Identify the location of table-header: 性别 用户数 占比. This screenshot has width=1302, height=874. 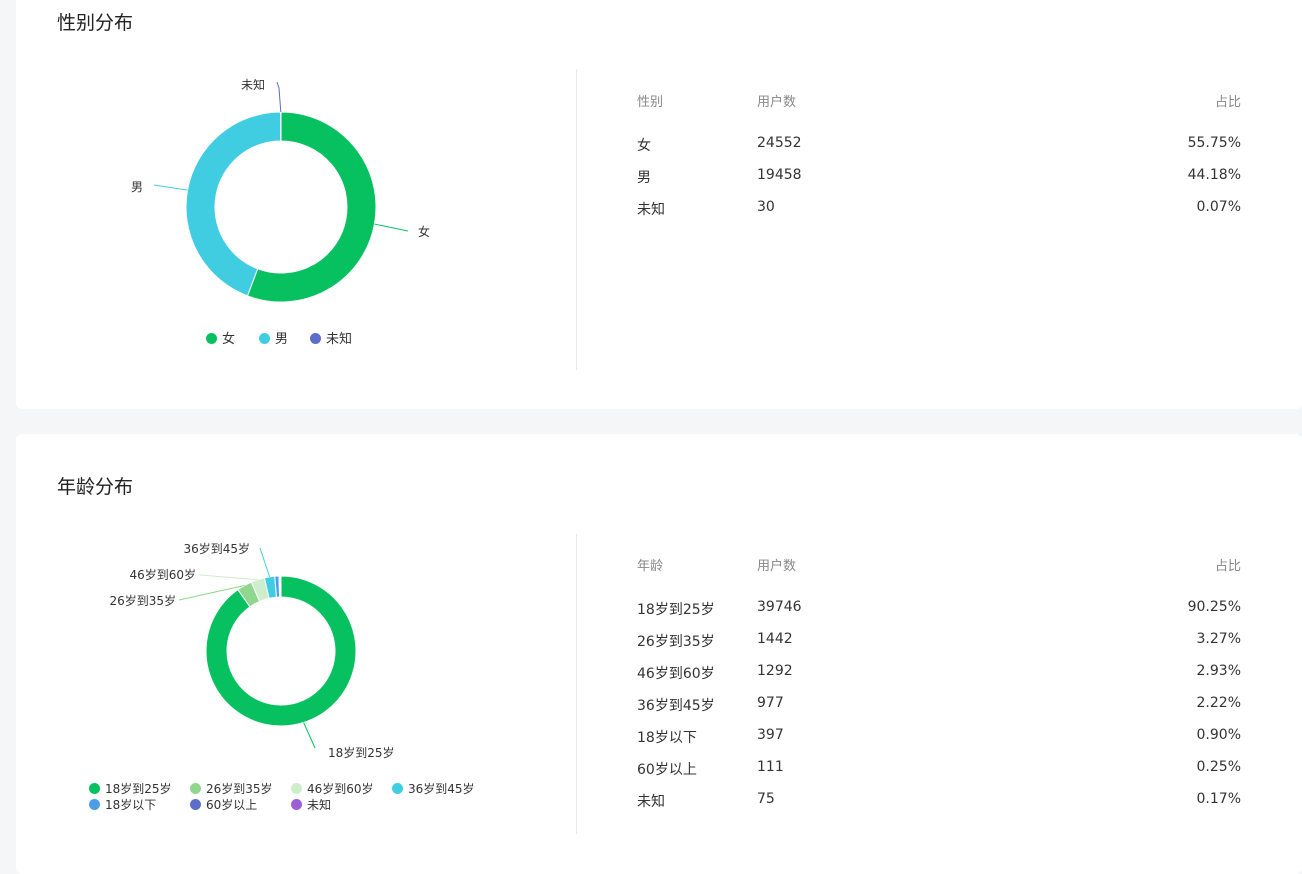
(939, 101).